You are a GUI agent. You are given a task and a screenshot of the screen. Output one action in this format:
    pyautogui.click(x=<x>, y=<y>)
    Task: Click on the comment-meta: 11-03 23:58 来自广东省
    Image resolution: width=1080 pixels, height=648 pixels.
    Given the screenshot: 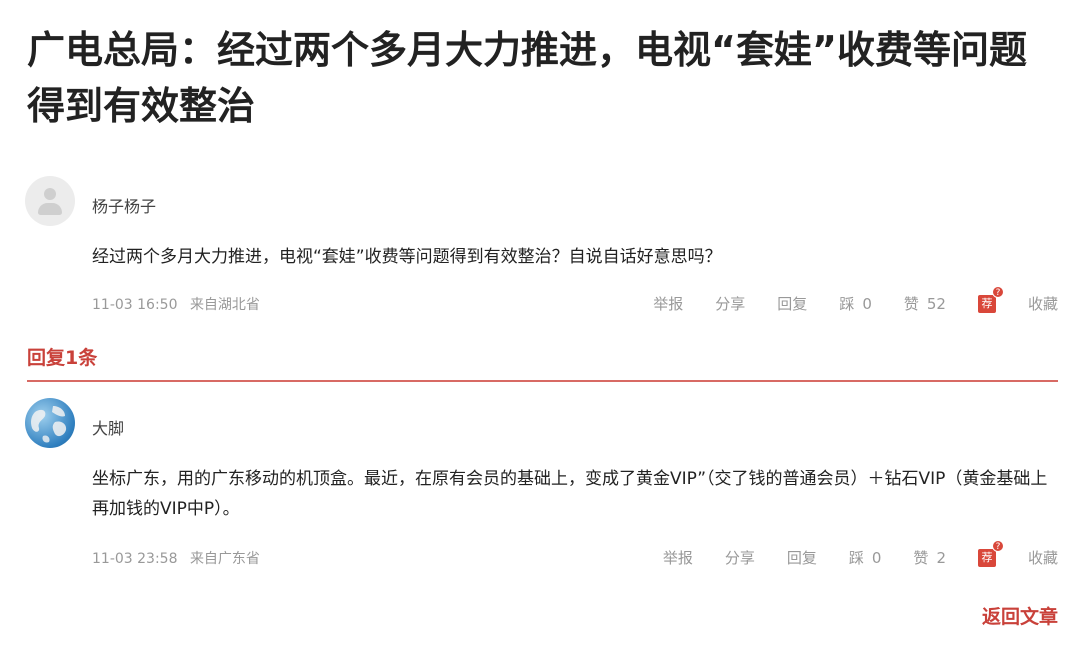 What is the action you would take?
    pyautogui.click(x=176, y=558)
    